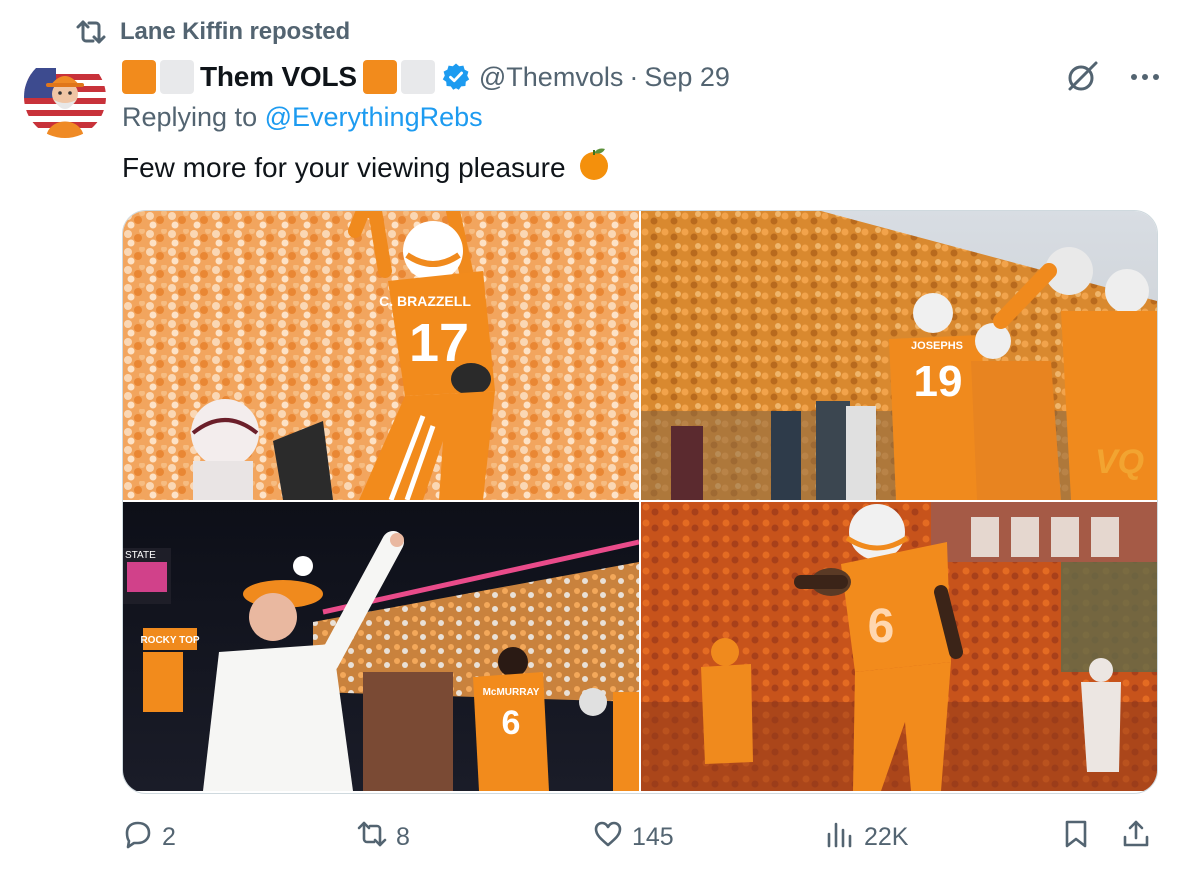 This screenshot has height=880, width=1202. Describe the element at coordinates (899, 355) in the screenshot. I see `photo-celebration: JOSEPHS 19 VQ` at that location.